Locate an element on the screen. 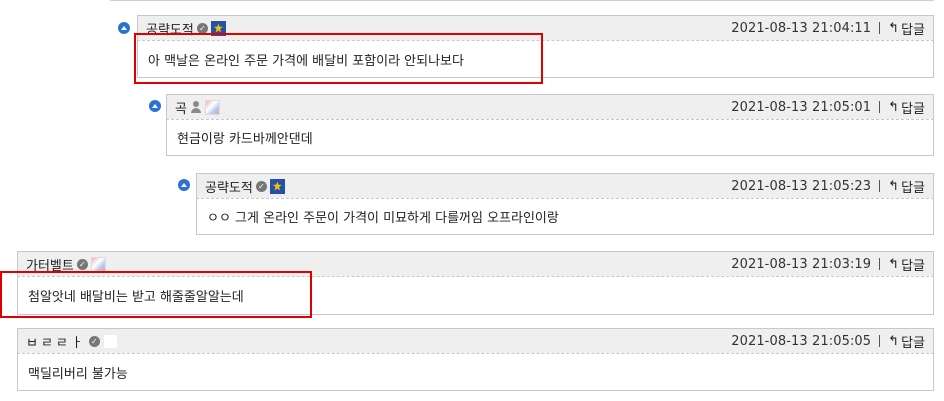 The image size is (944, 401). comment-date: 2021-08-13 21:04:11 is located at coordinates (801, 28).